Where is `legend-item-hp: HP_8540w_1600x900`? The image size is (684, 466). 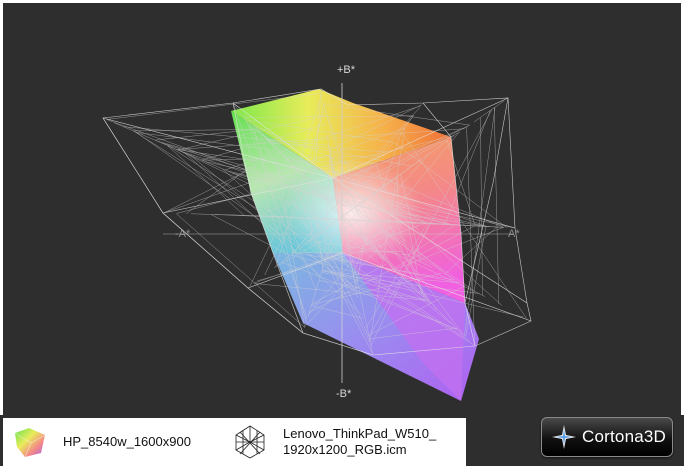 legend-item-hp: HP_8540w_1600x900 is located at coordinates (116, 442).